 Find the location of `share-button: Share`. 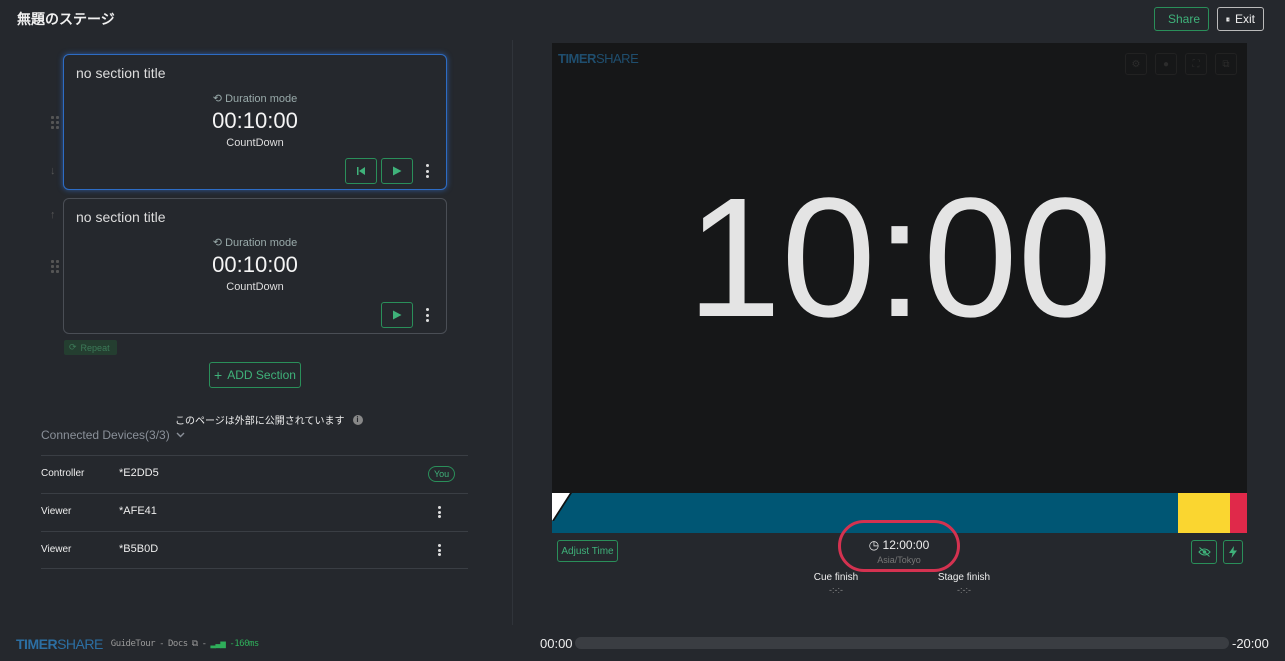

share-button: Share is located at coordinates (1181, 19).